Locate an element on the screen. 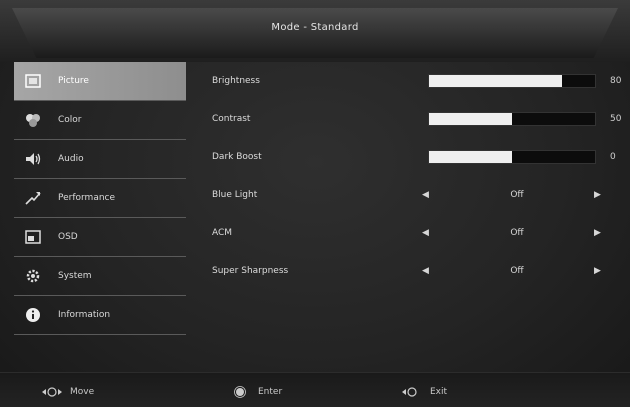 The image size is (630, 407). dark-boost-label: Dark Boost is located at coordinates (237, 157).